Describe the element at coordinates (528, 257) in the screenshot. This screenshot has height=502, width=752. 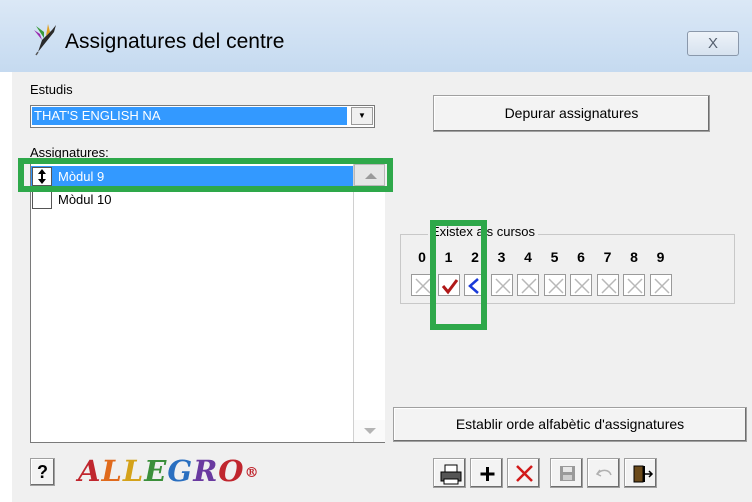
I see `course-number-4: 4` at that location.